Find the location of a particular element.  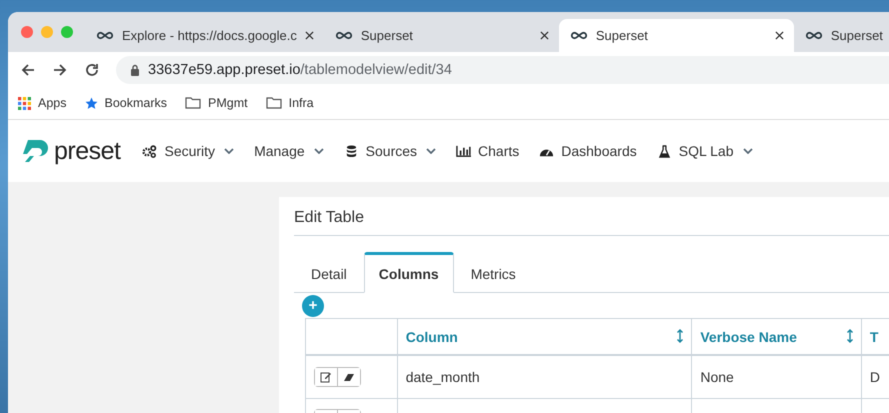

nav-menu-item: Charts is located at coordinates (488, 151).